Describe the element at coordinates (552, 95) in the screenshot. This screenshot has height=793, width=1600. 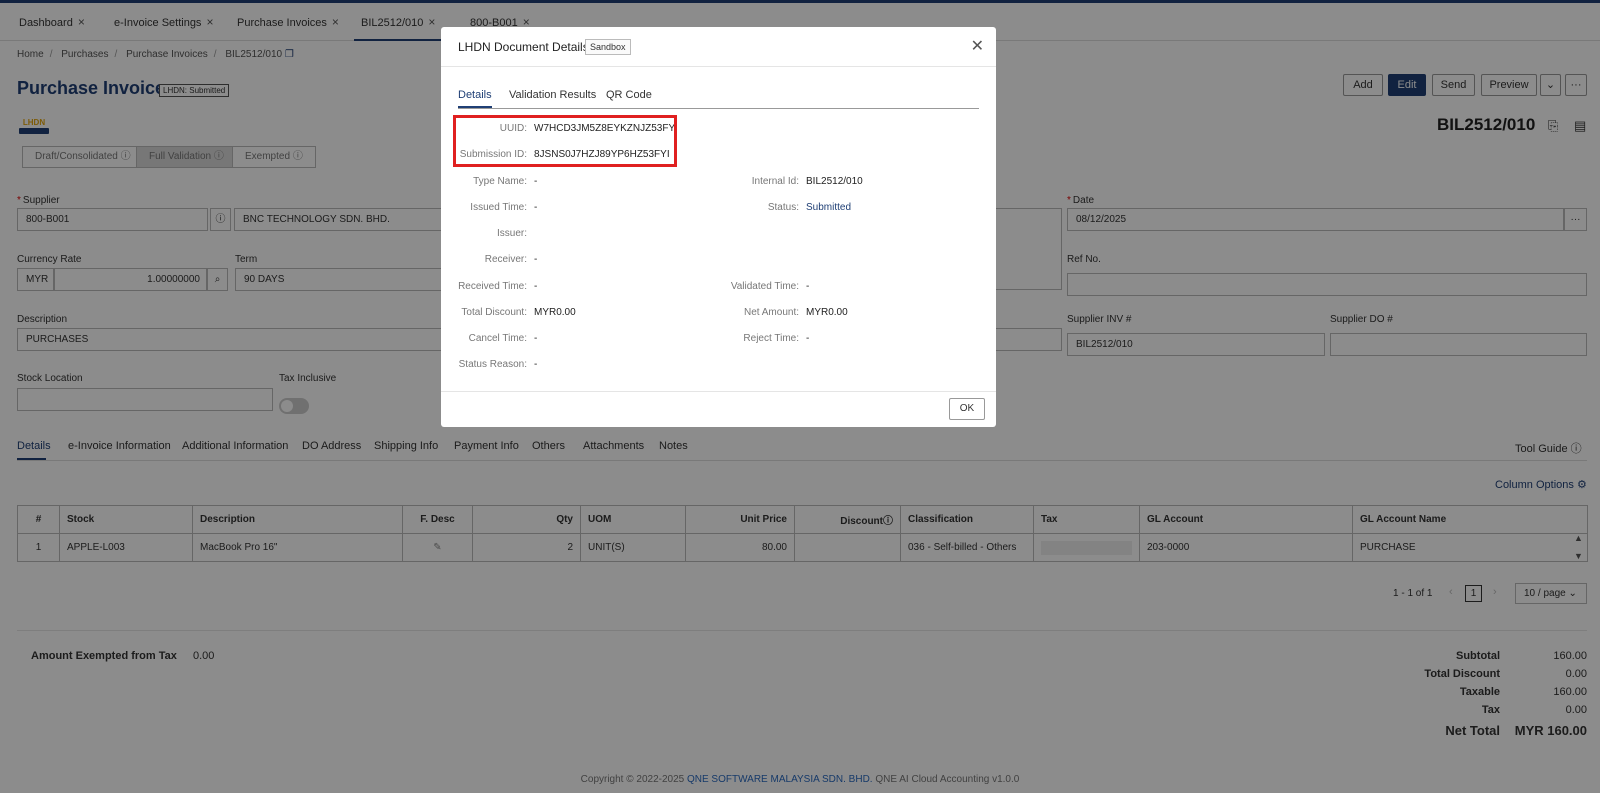
I see `modal-tab-validation-results: Validation Results` at that location.